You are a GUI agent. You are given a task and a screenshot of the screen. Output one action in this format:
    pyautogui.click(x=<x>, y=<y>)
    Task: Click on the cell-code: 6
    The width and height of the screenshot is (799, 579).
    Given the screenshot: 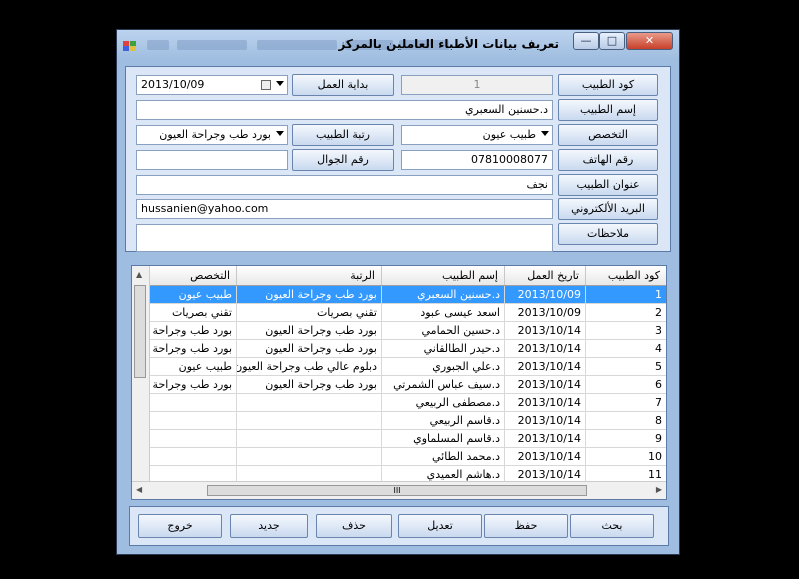 What is the action you would take?
    pyautogui.click(x=625, y=384)
    